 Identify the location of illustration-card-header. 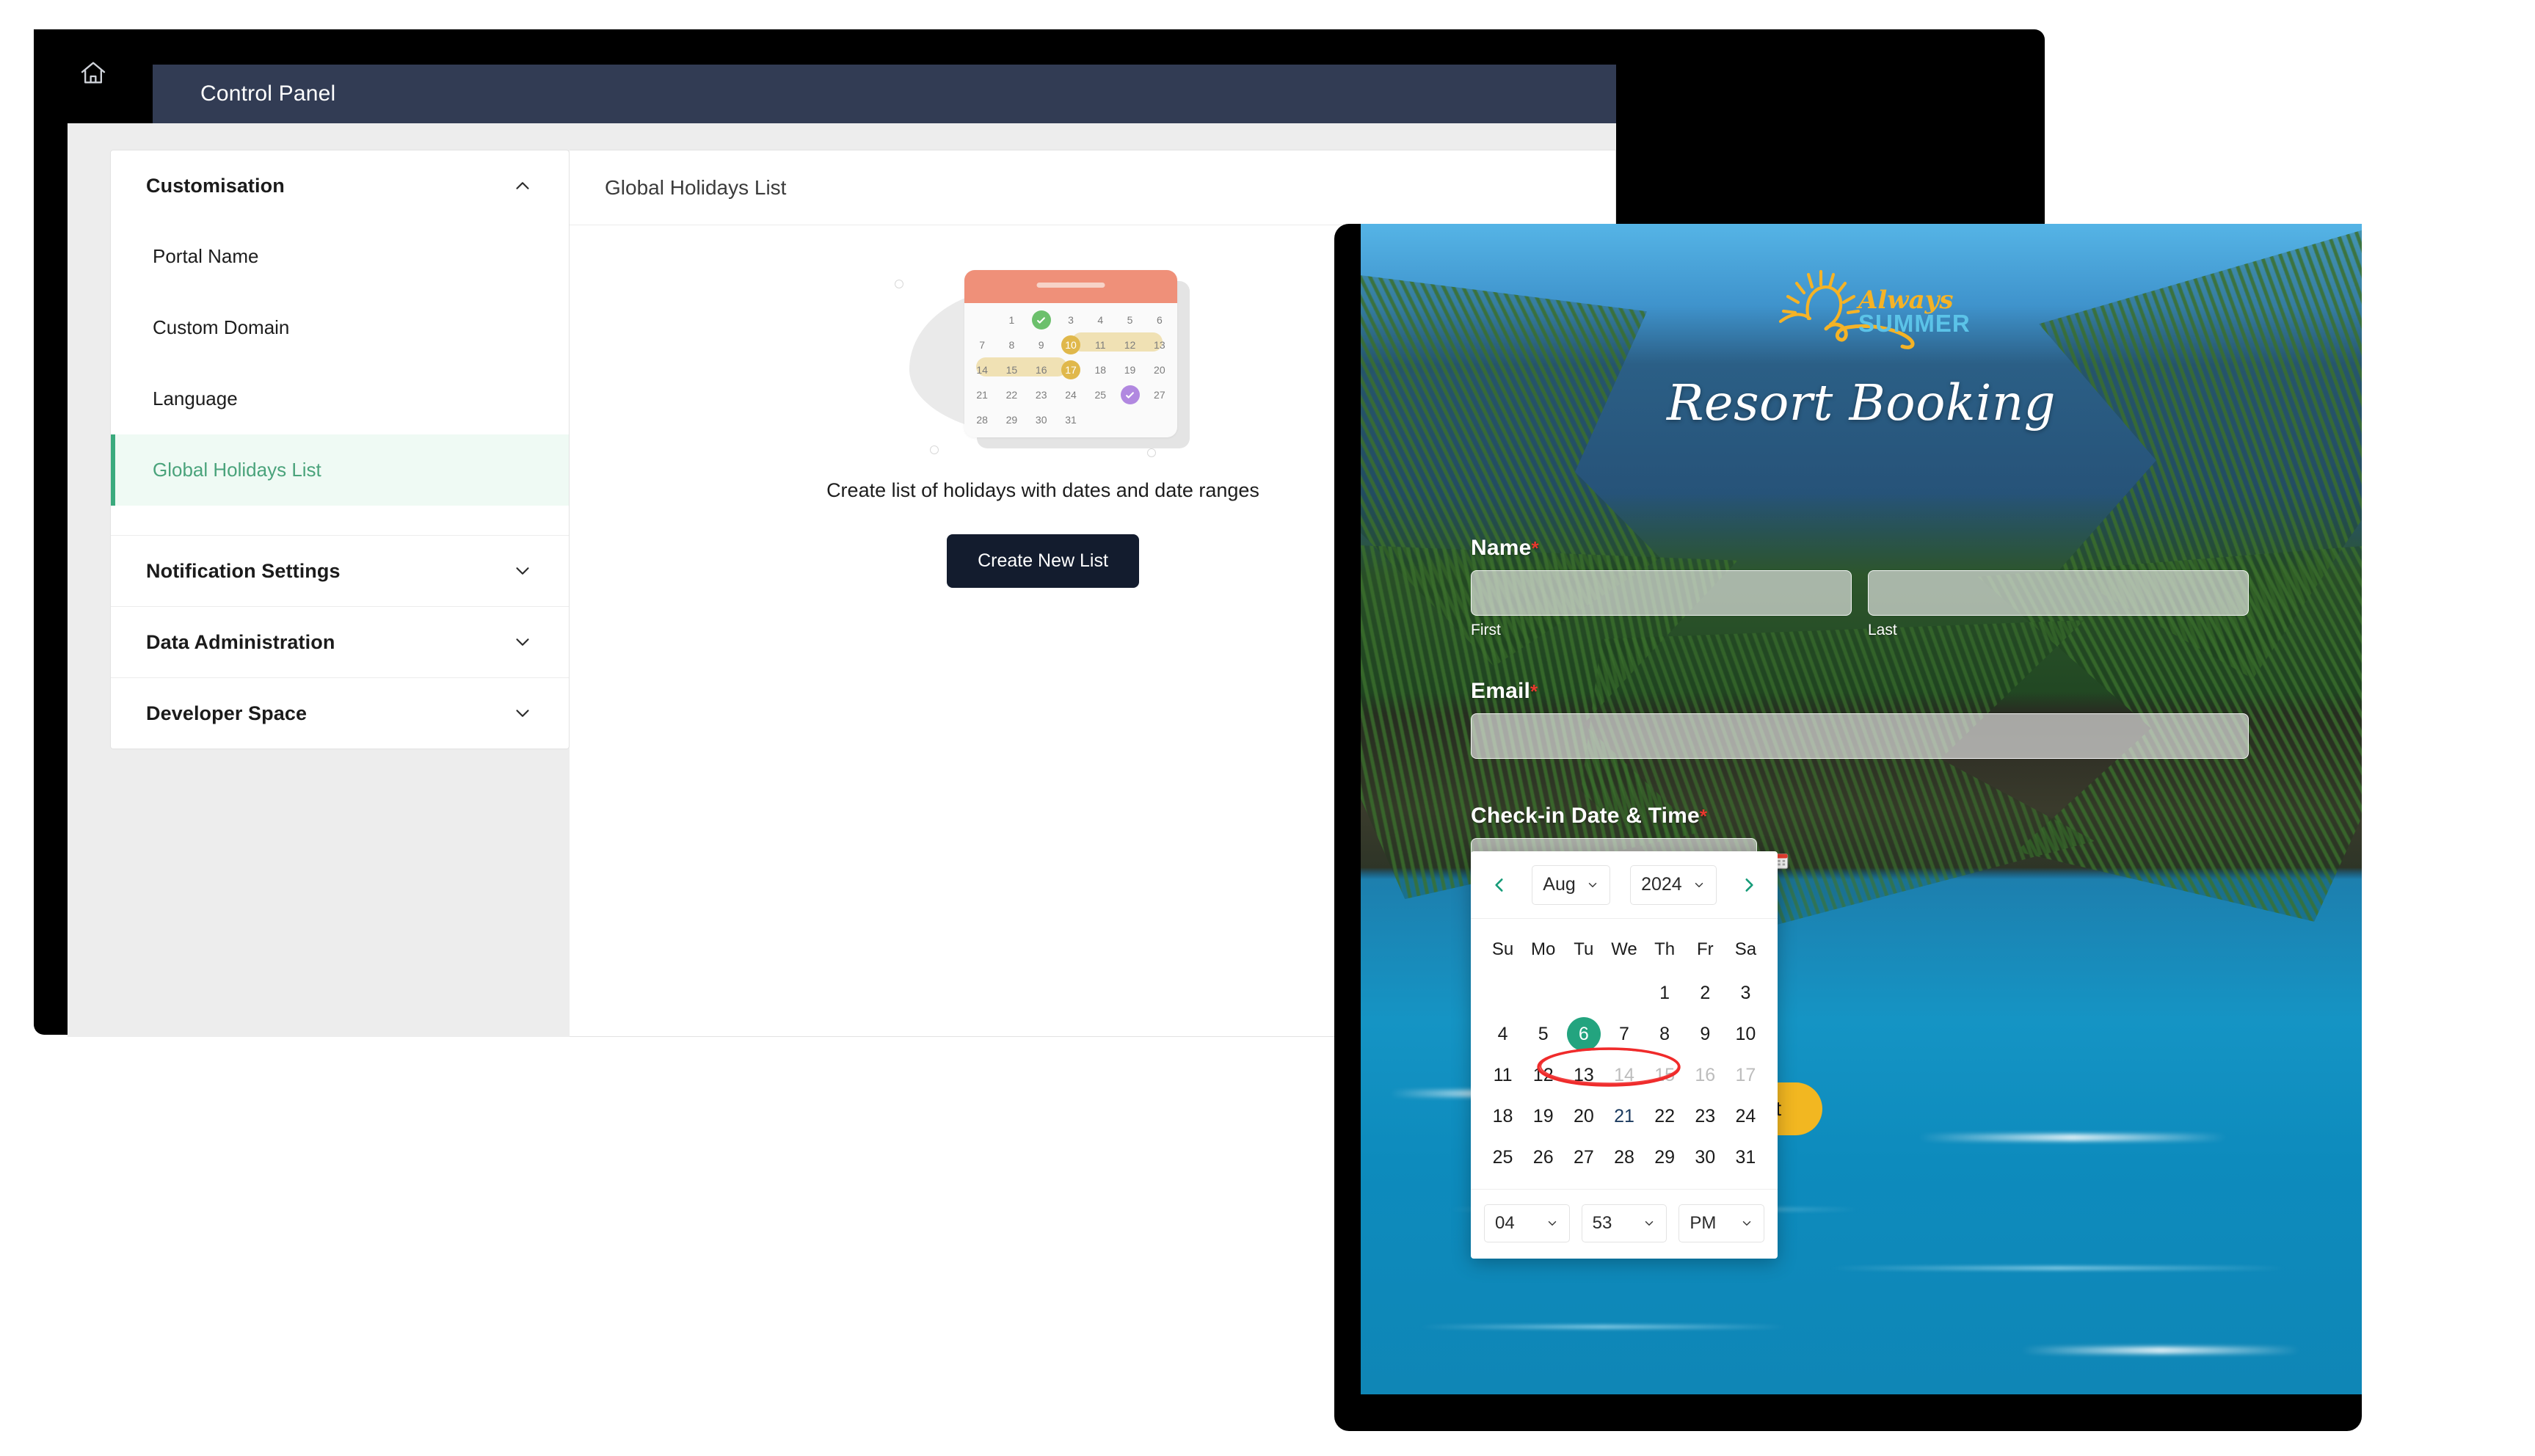
(1070, 286).